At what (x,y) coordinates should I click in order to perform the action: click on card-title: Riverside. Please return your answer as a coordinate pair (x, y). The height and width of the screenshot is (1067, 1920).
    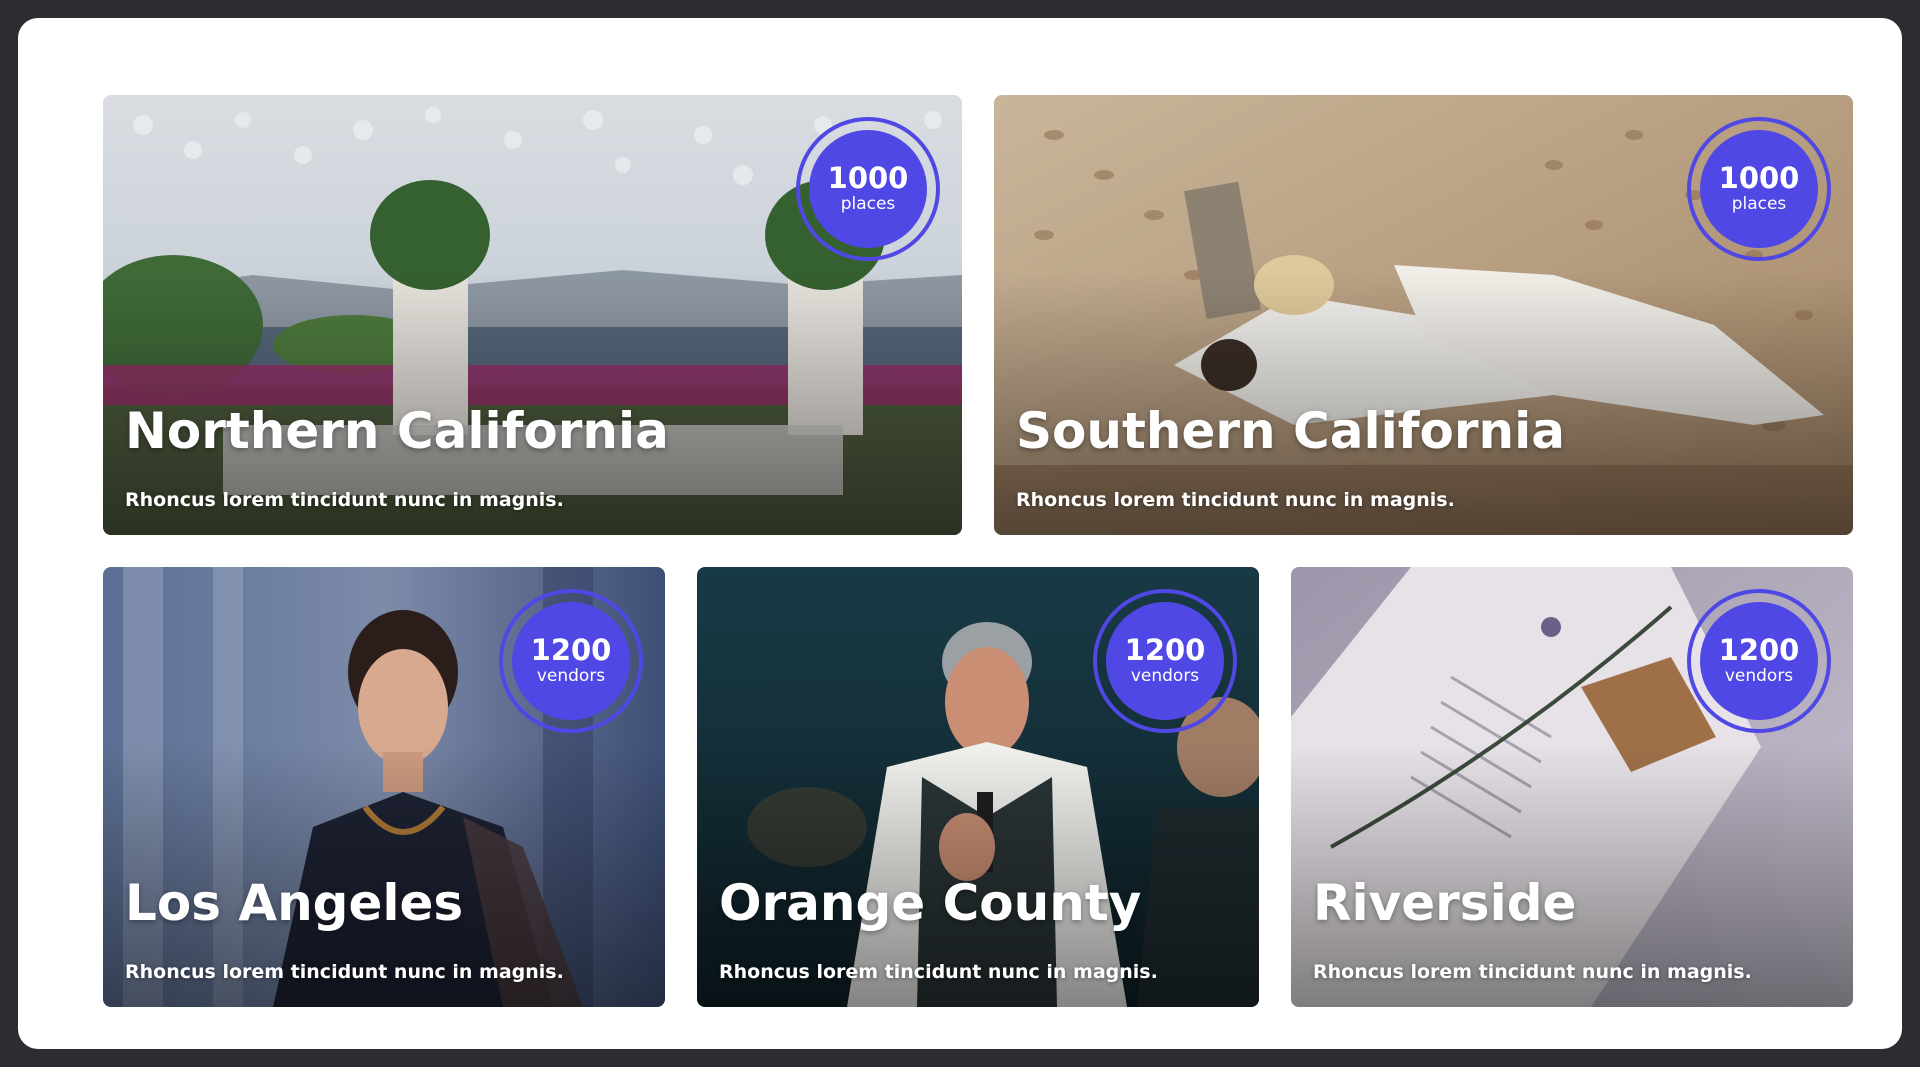
    Looking at the image, I should click on (1445, 903).